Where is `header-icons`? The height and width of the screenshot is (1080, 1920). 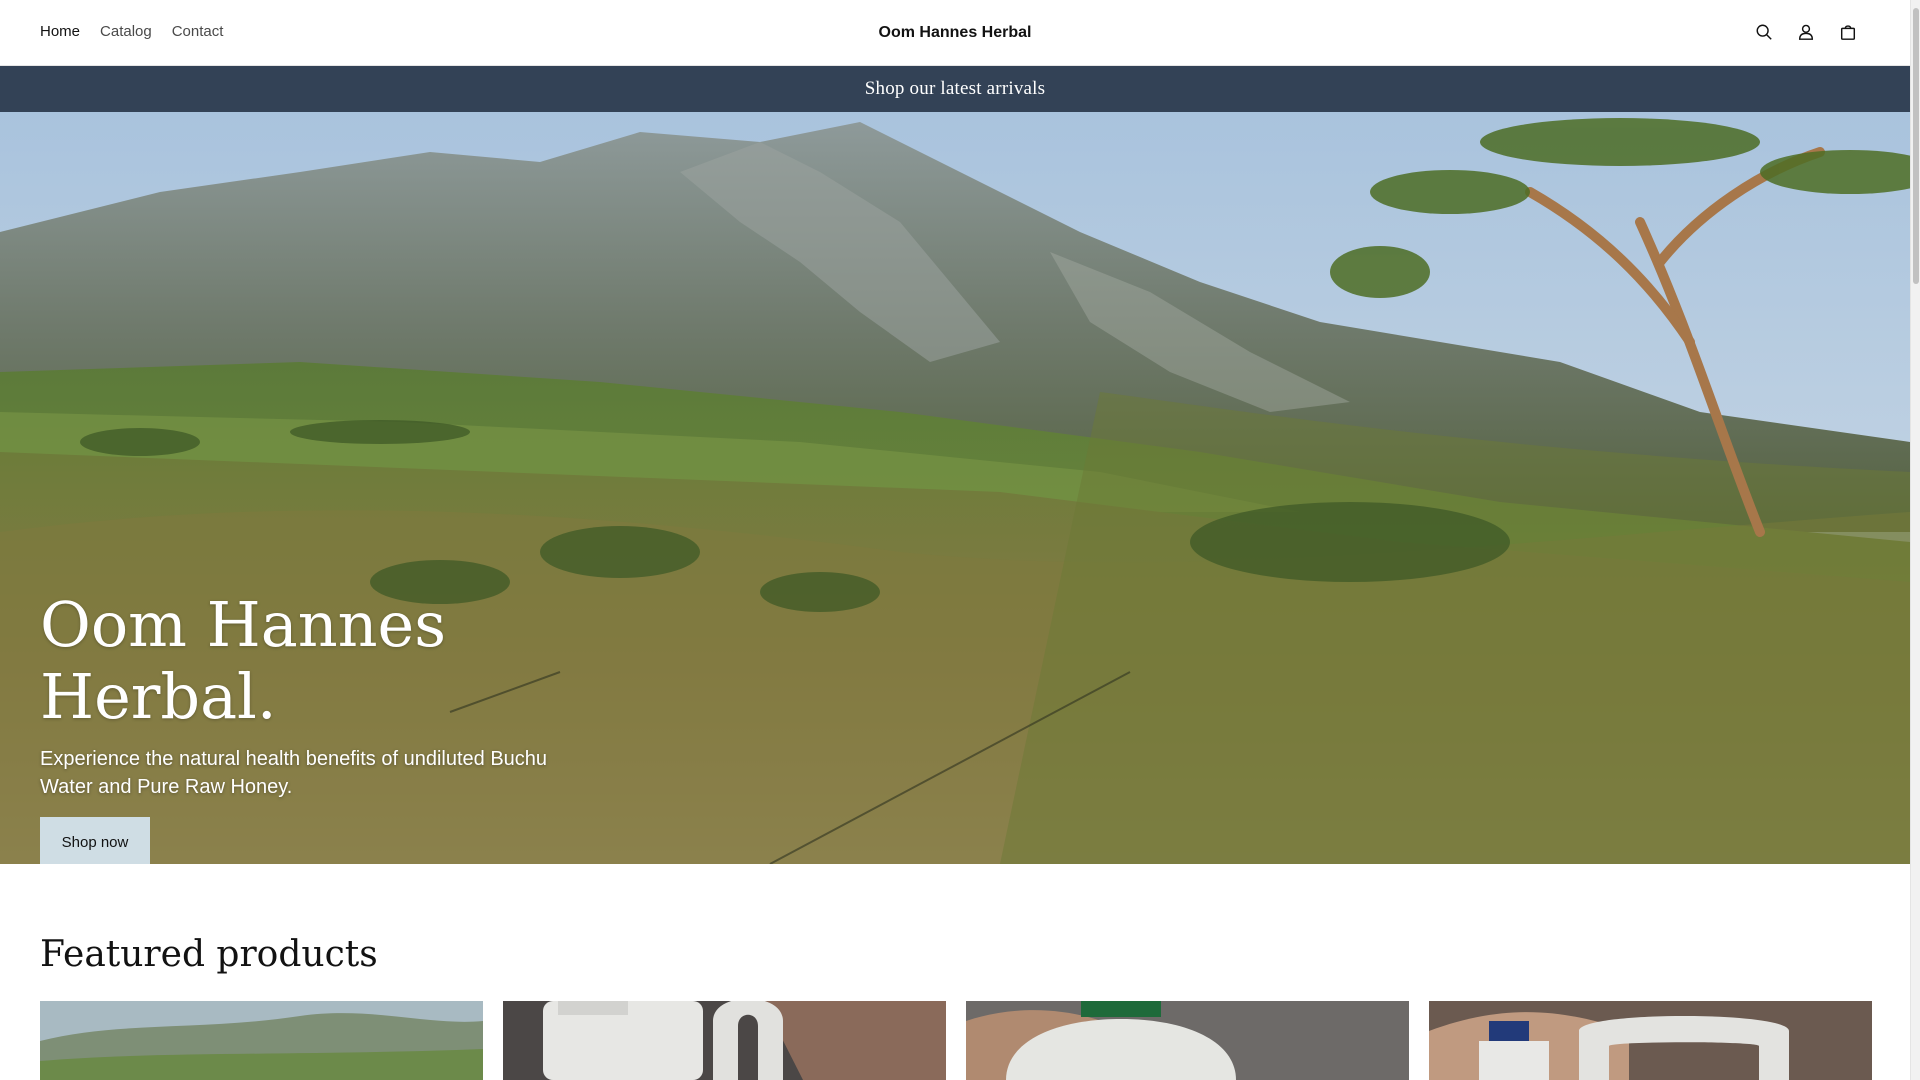 header-icons is located at coordinates (1806, 32).